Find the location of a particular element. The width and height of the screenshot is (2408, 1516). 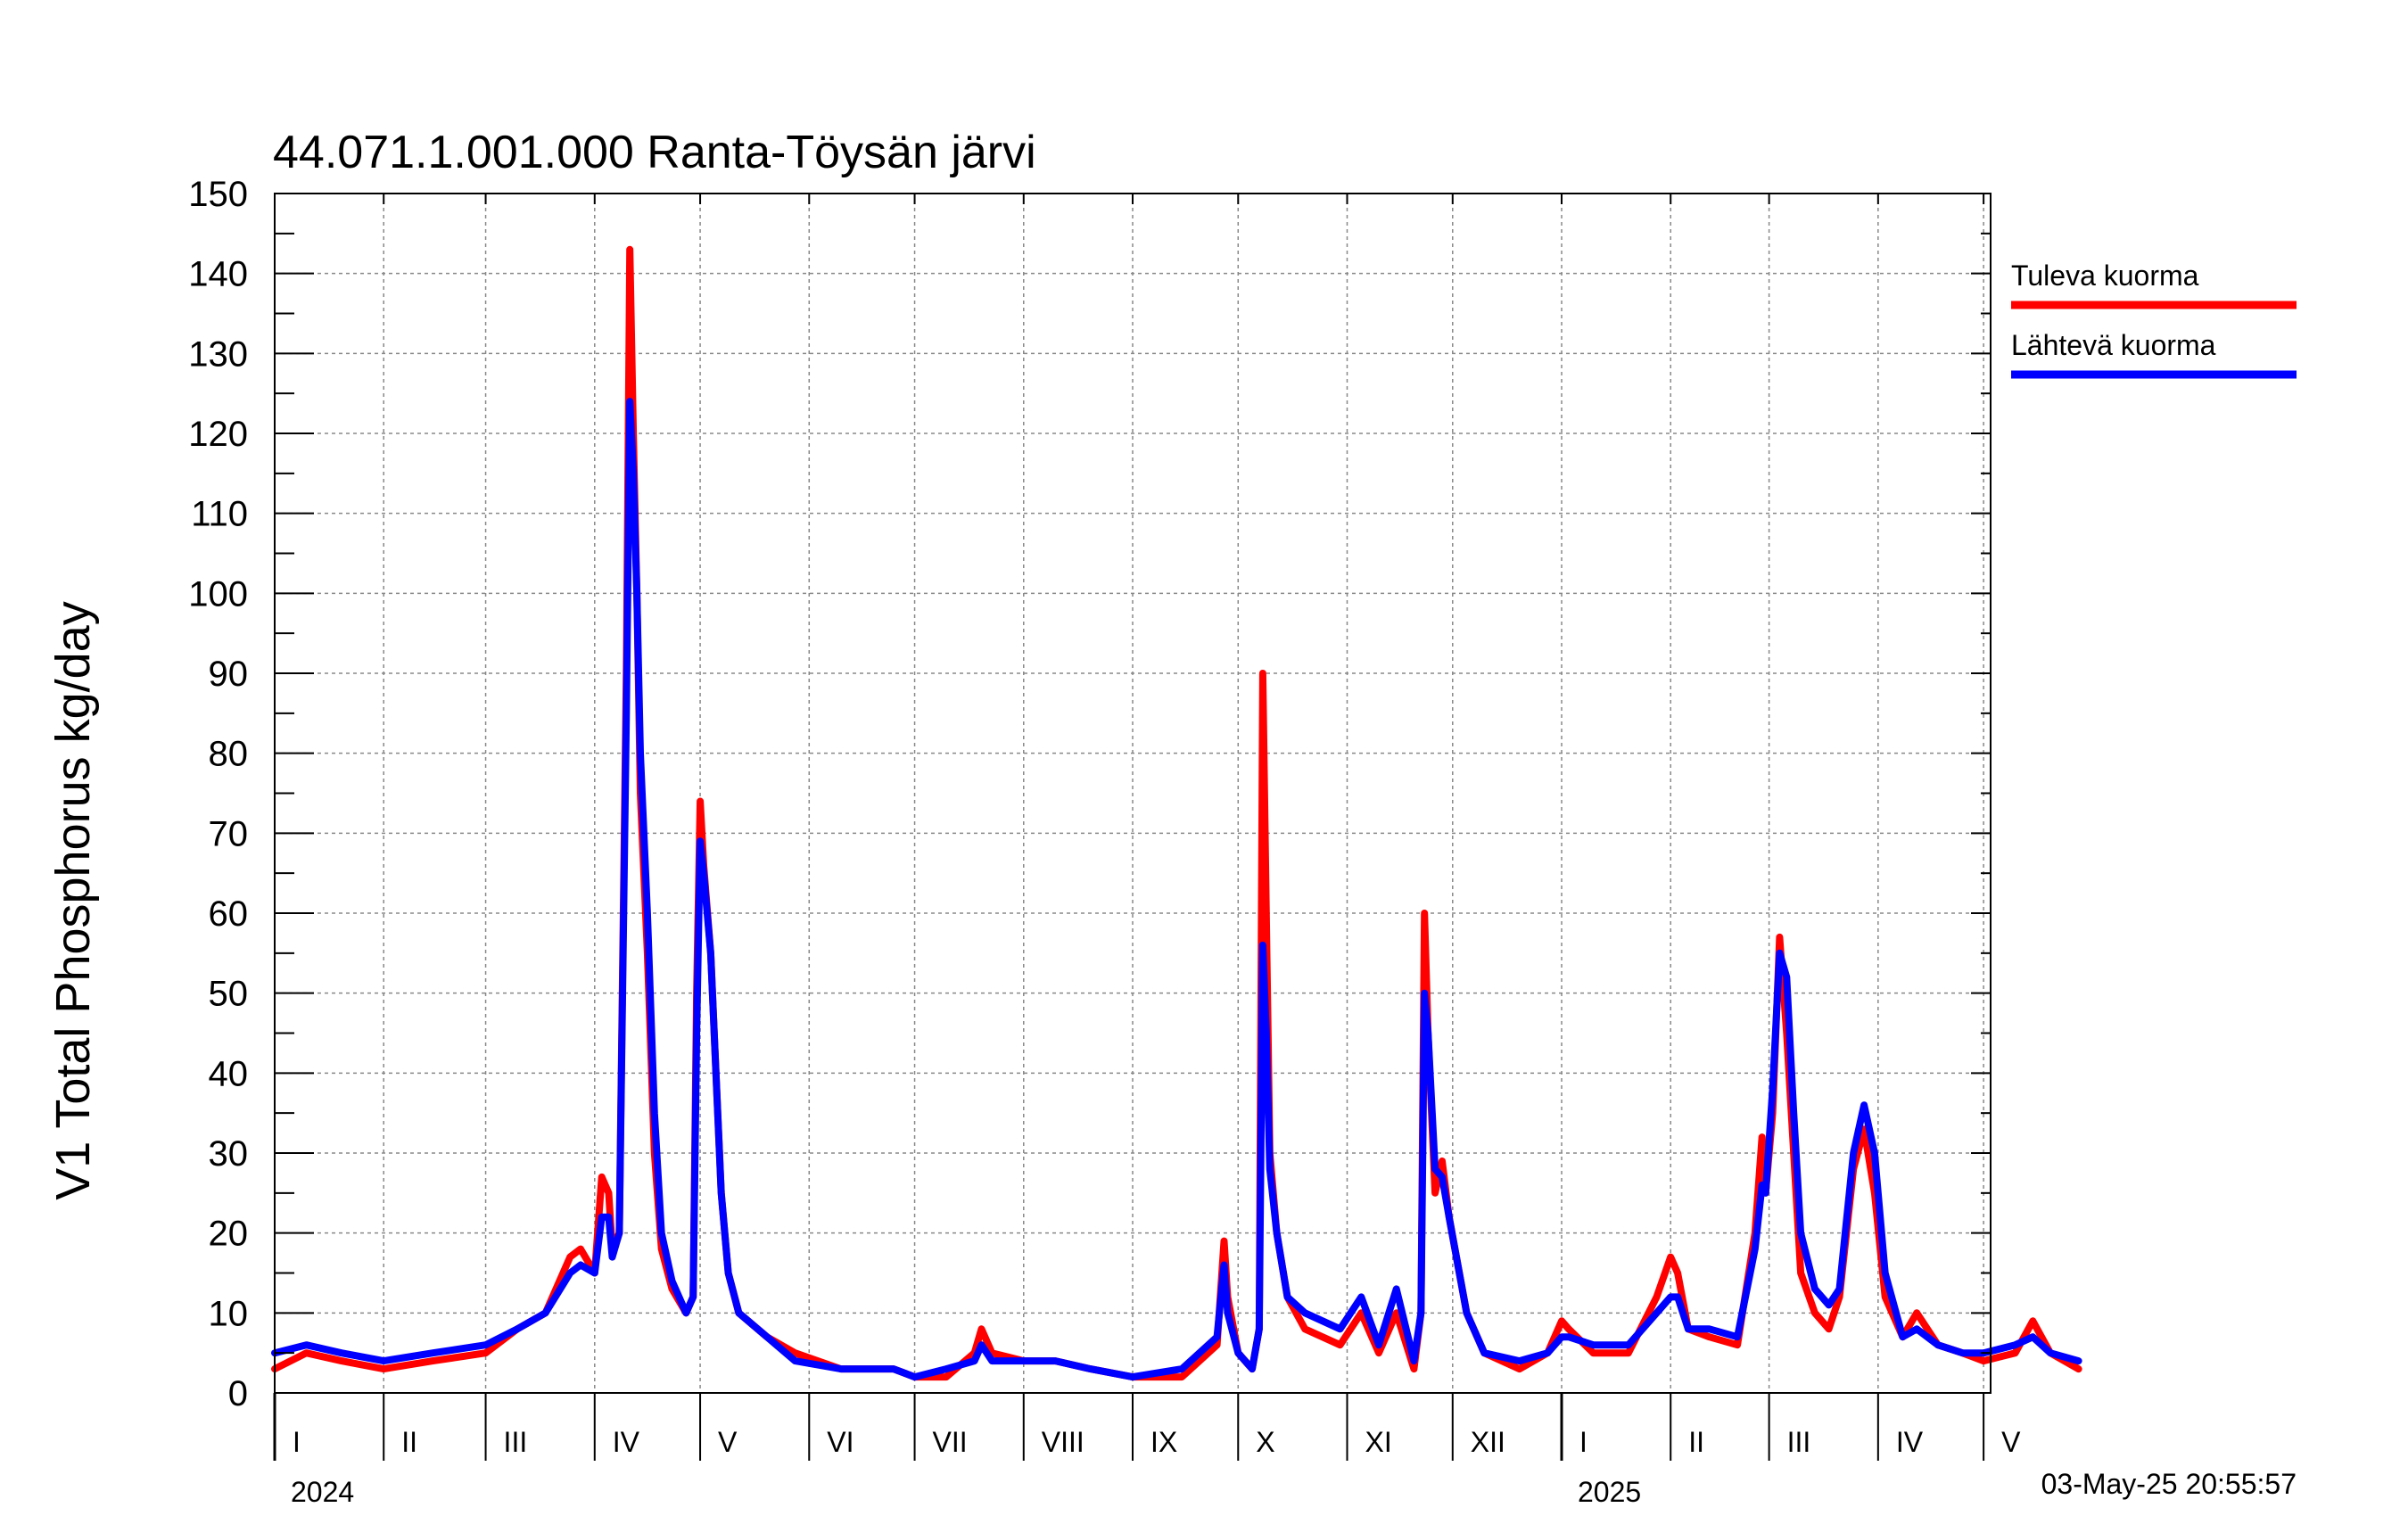

y-tick-label: 80 is located at coordinates (229, 754).